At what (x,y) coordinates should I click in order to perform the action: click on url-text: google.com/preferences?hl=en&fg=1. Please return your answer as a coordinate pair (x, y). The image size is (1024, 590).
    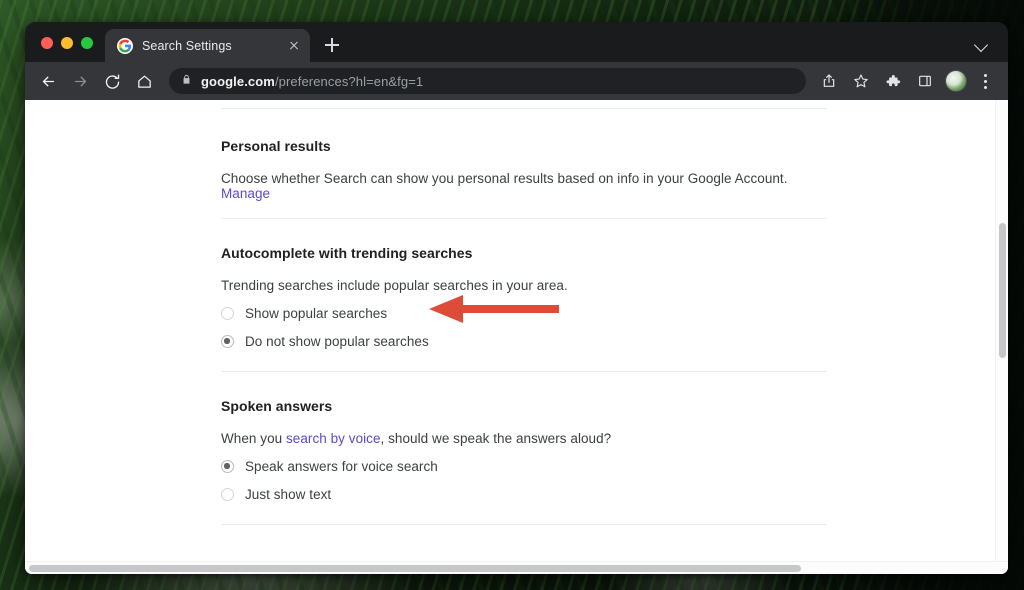
    Looking at the image, I should click on (312, 81).